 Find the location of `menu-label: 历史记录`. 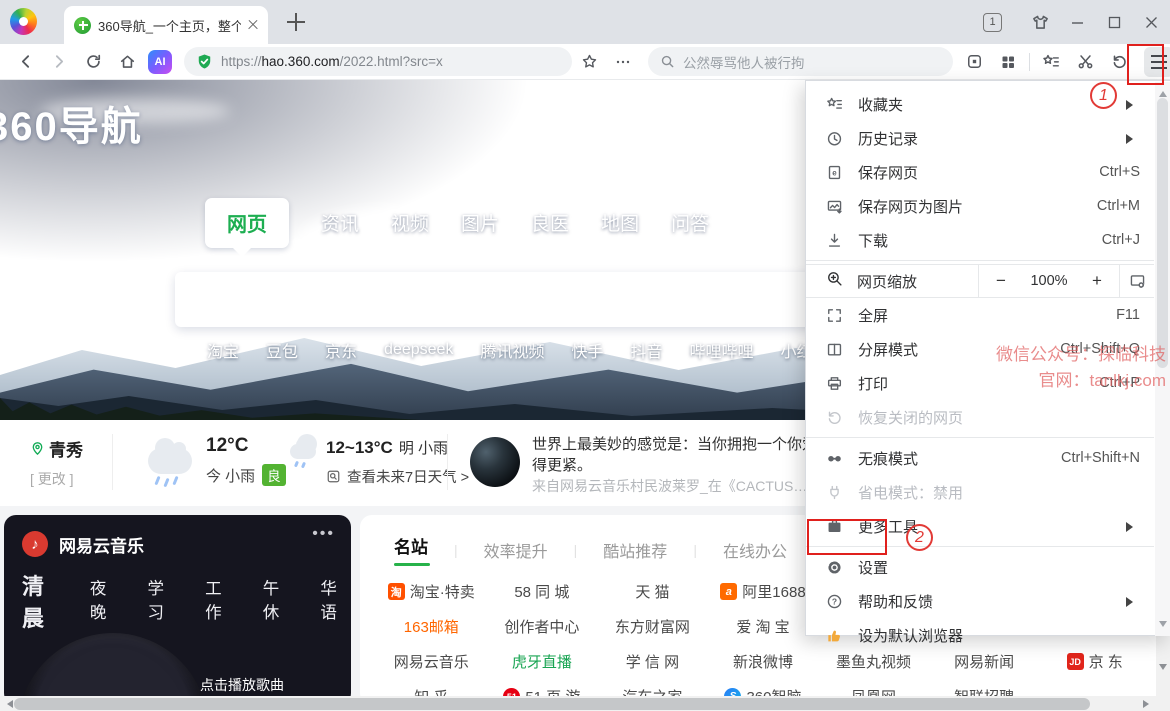

menu-label: 历史记录 is located at coordinates (888, 139).